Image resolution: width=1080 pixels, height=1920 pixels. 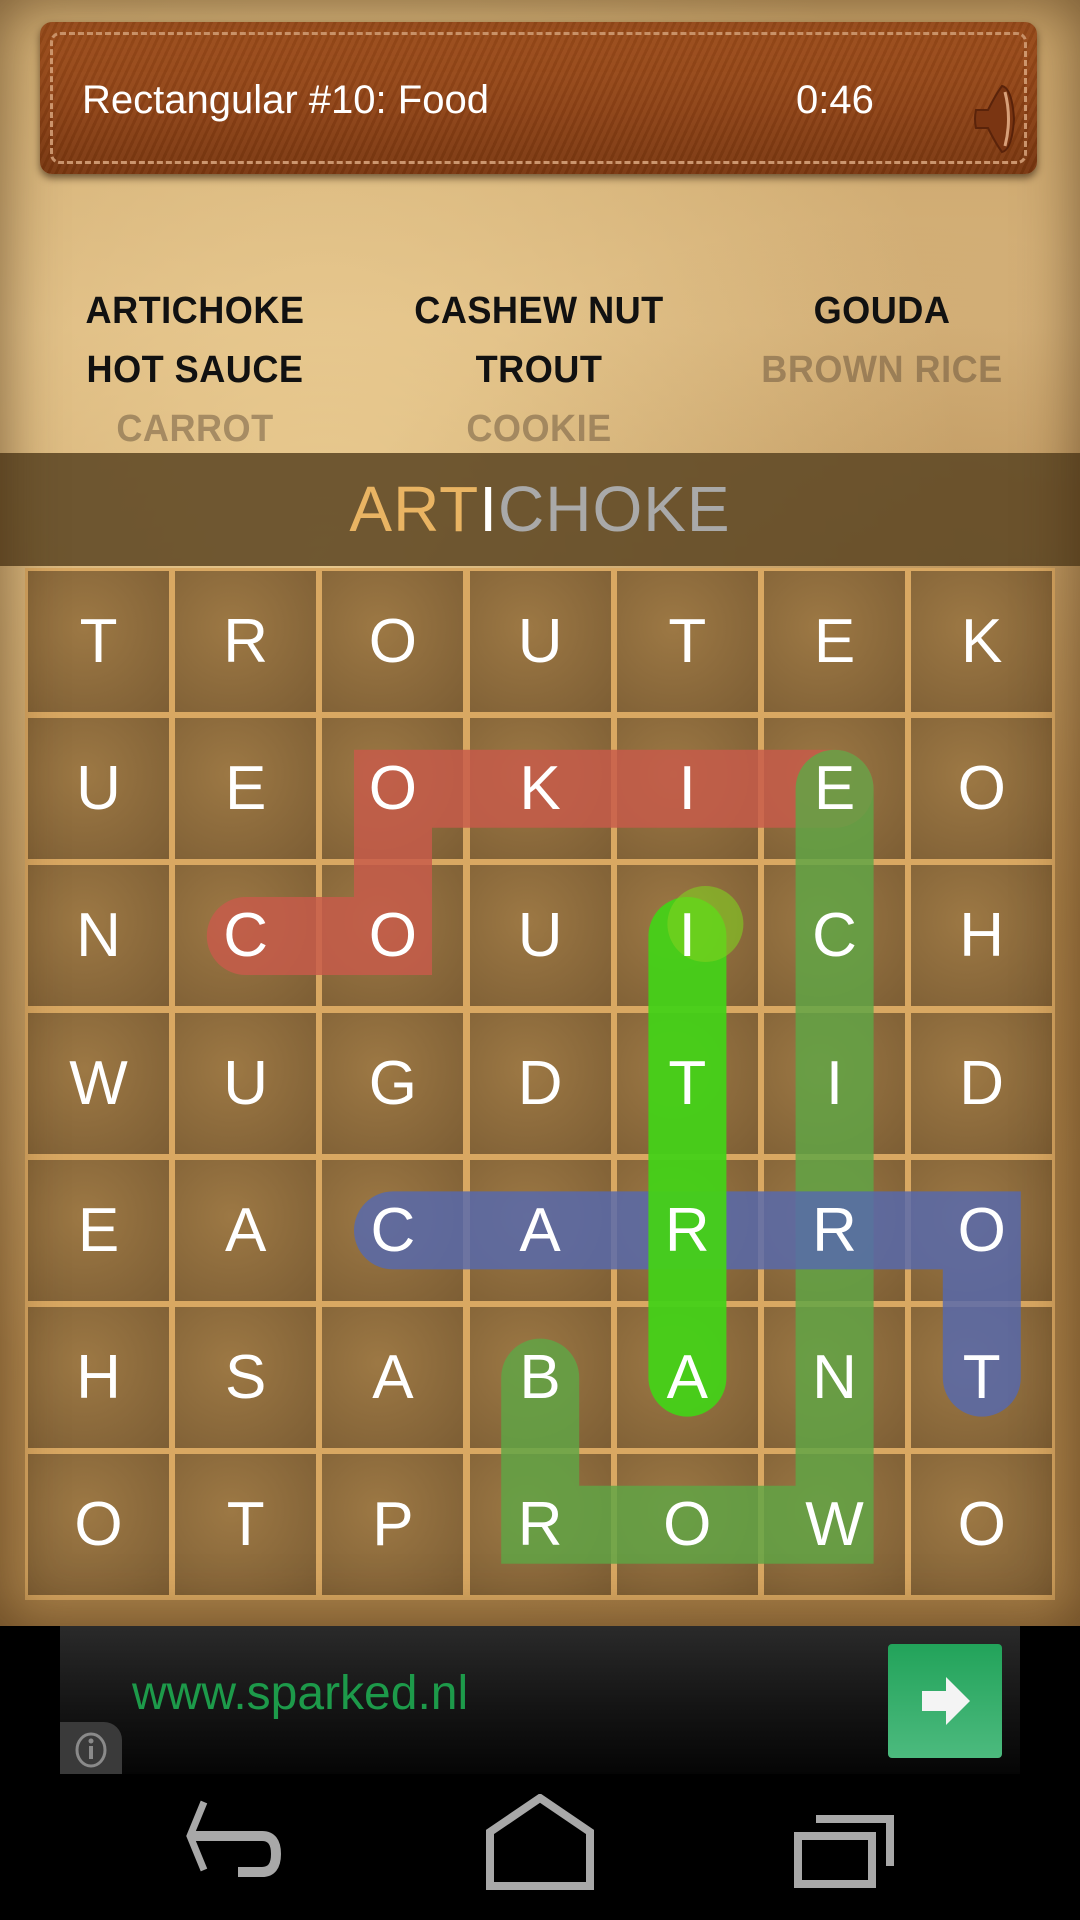 I want to click on current-word-active-letter: I, so click(x=489, y=509).